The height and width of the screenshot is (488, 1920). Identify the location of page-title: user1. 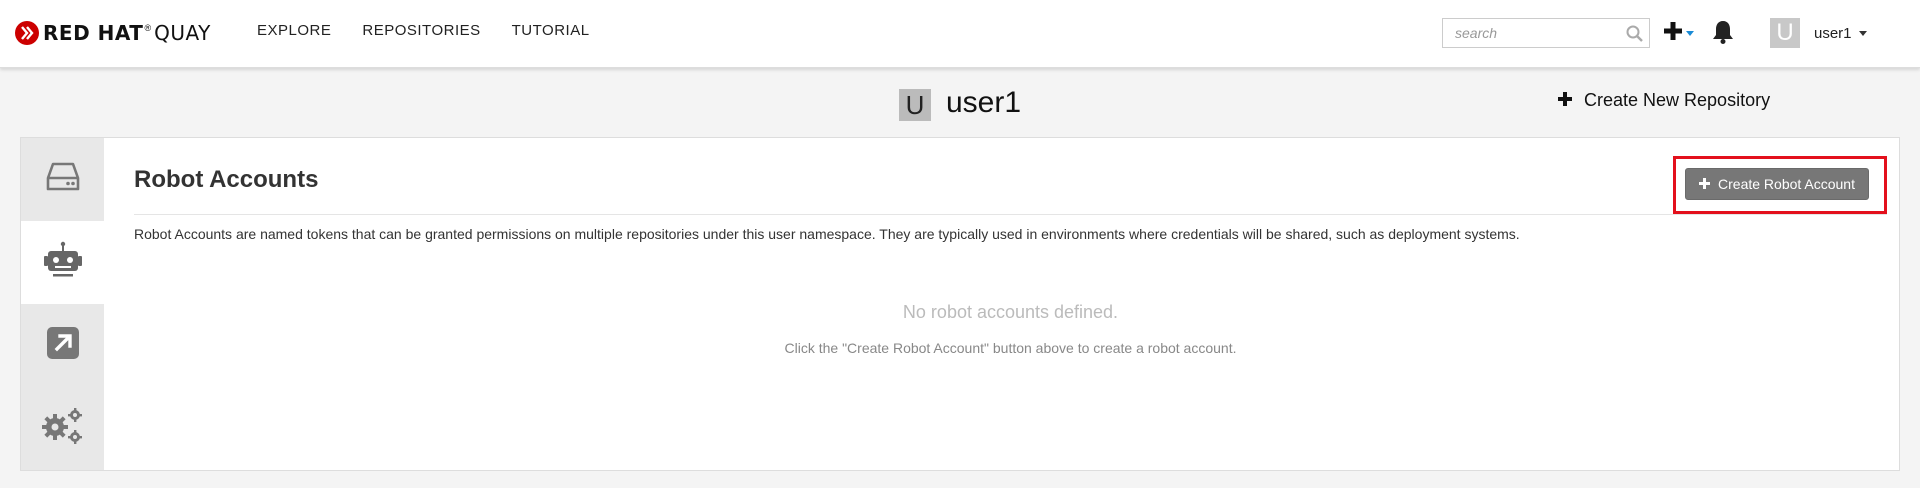
(984, 102).